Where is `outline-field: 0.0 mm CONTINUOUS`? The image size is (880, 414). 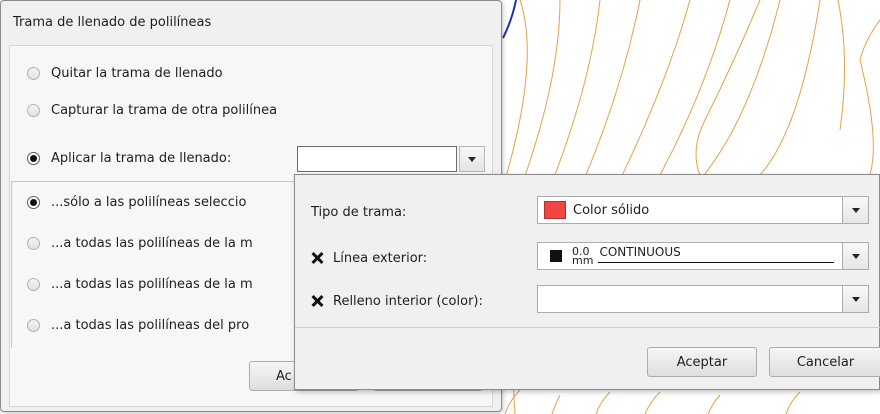
outline-field: 0.0 mm CONTINUOUS is located at coordinates (690, 256).